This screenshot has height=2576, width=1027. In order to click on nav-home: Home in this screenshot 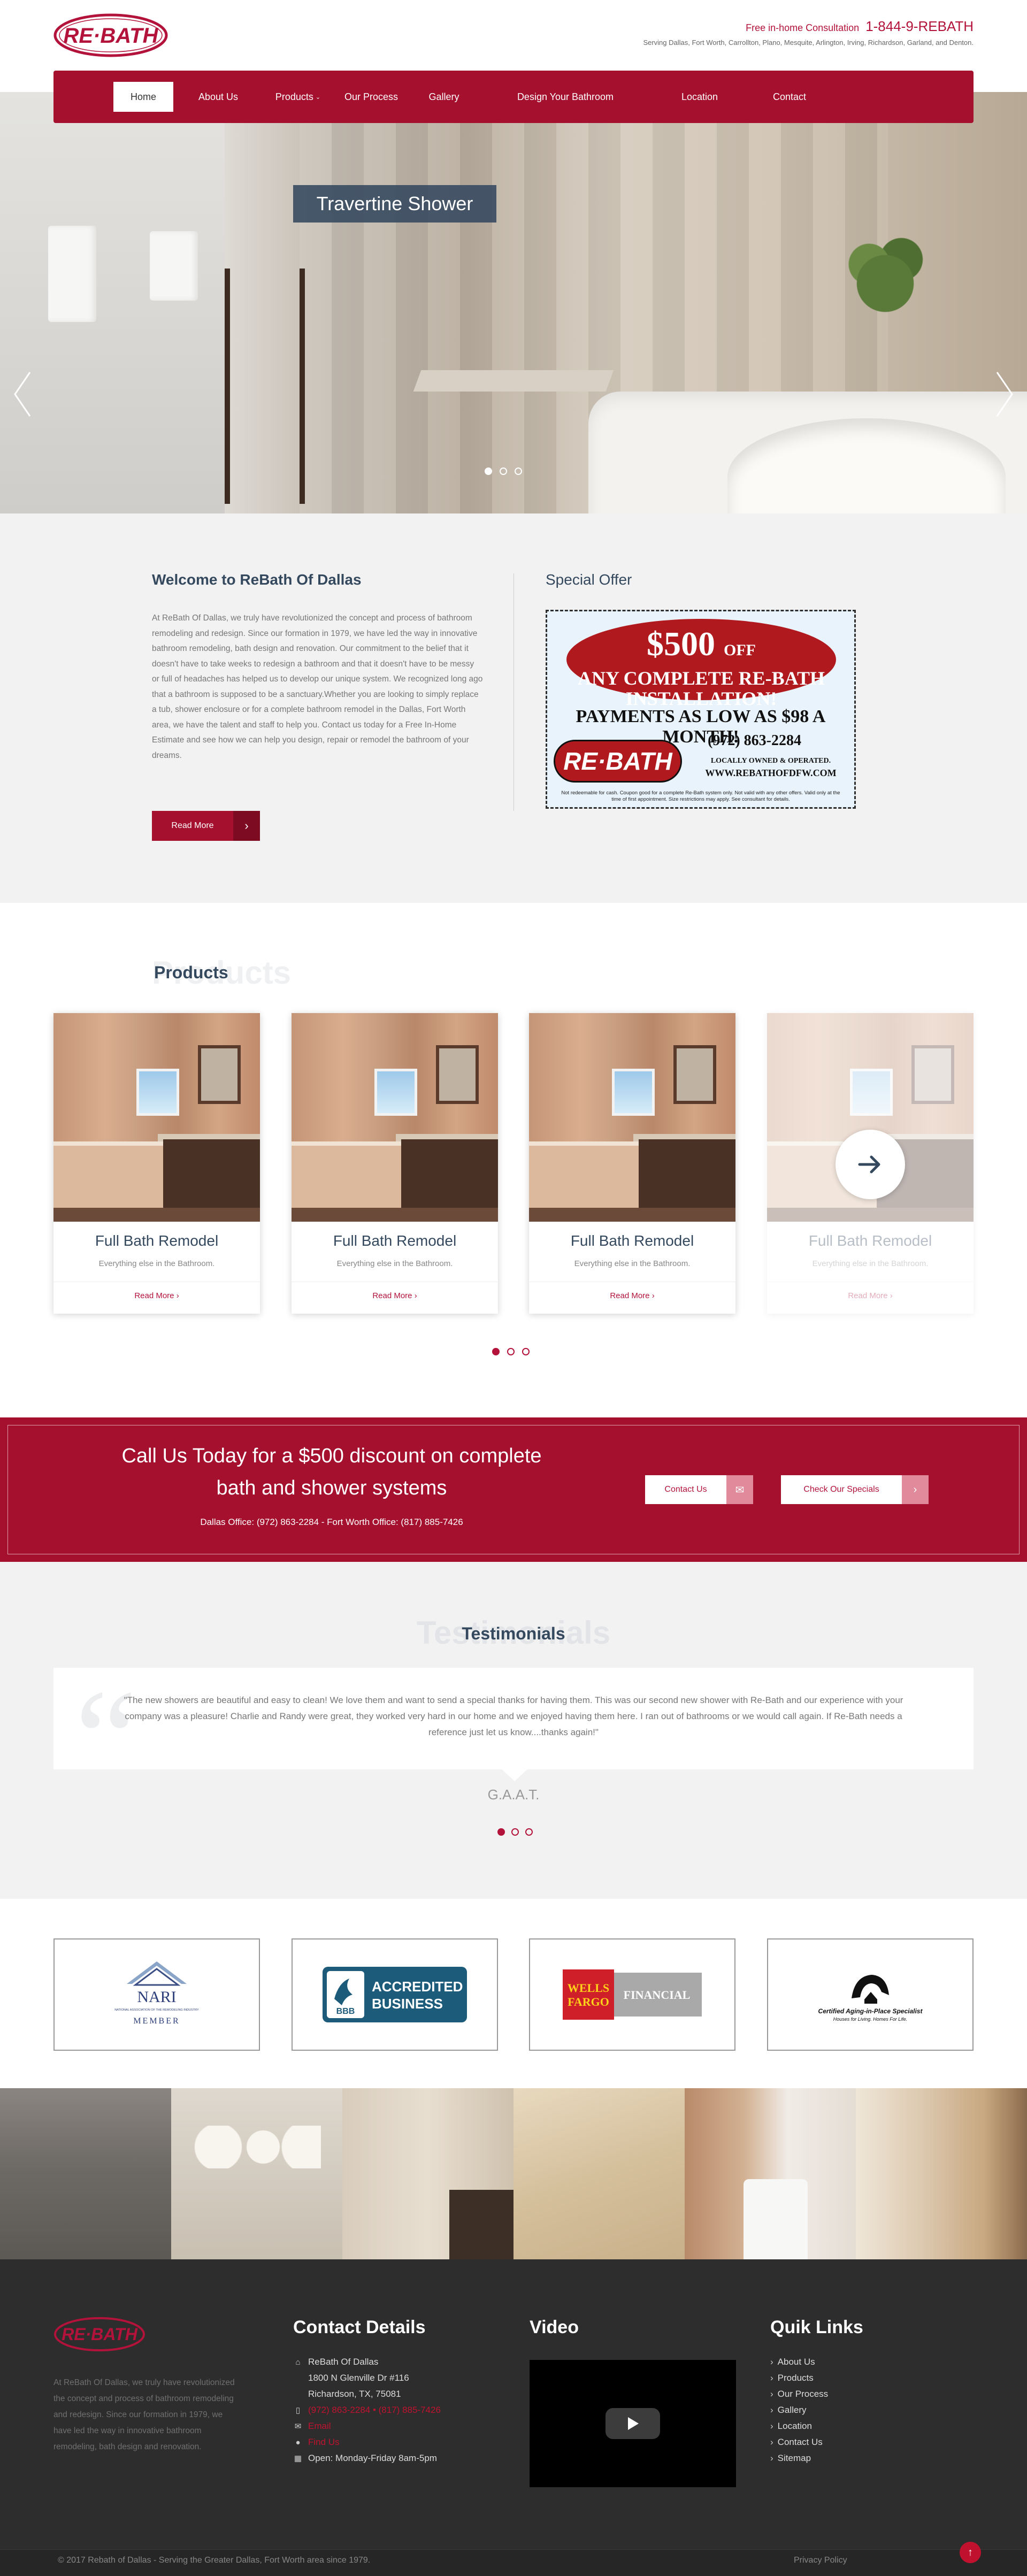, I will do `click(143, 97)`.